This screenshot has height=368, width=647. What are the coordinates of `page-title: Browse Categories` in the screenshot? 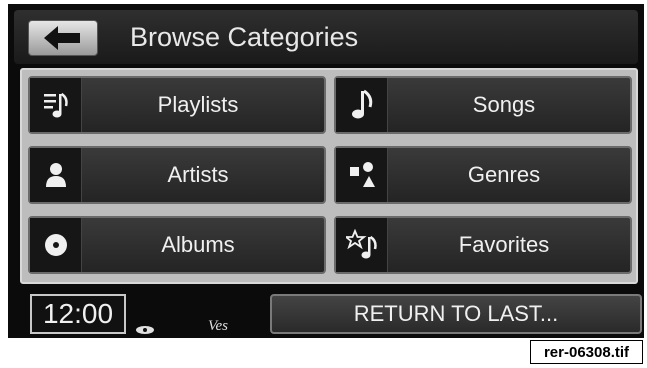 It's located at (244, 37).